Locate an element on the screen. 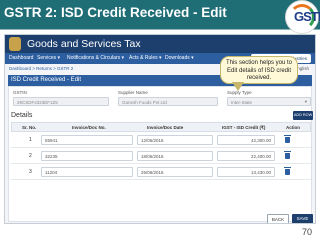 This screenshot has width=320, height=240. gstin-label: GSTIN is located at coordinates (20, 92).